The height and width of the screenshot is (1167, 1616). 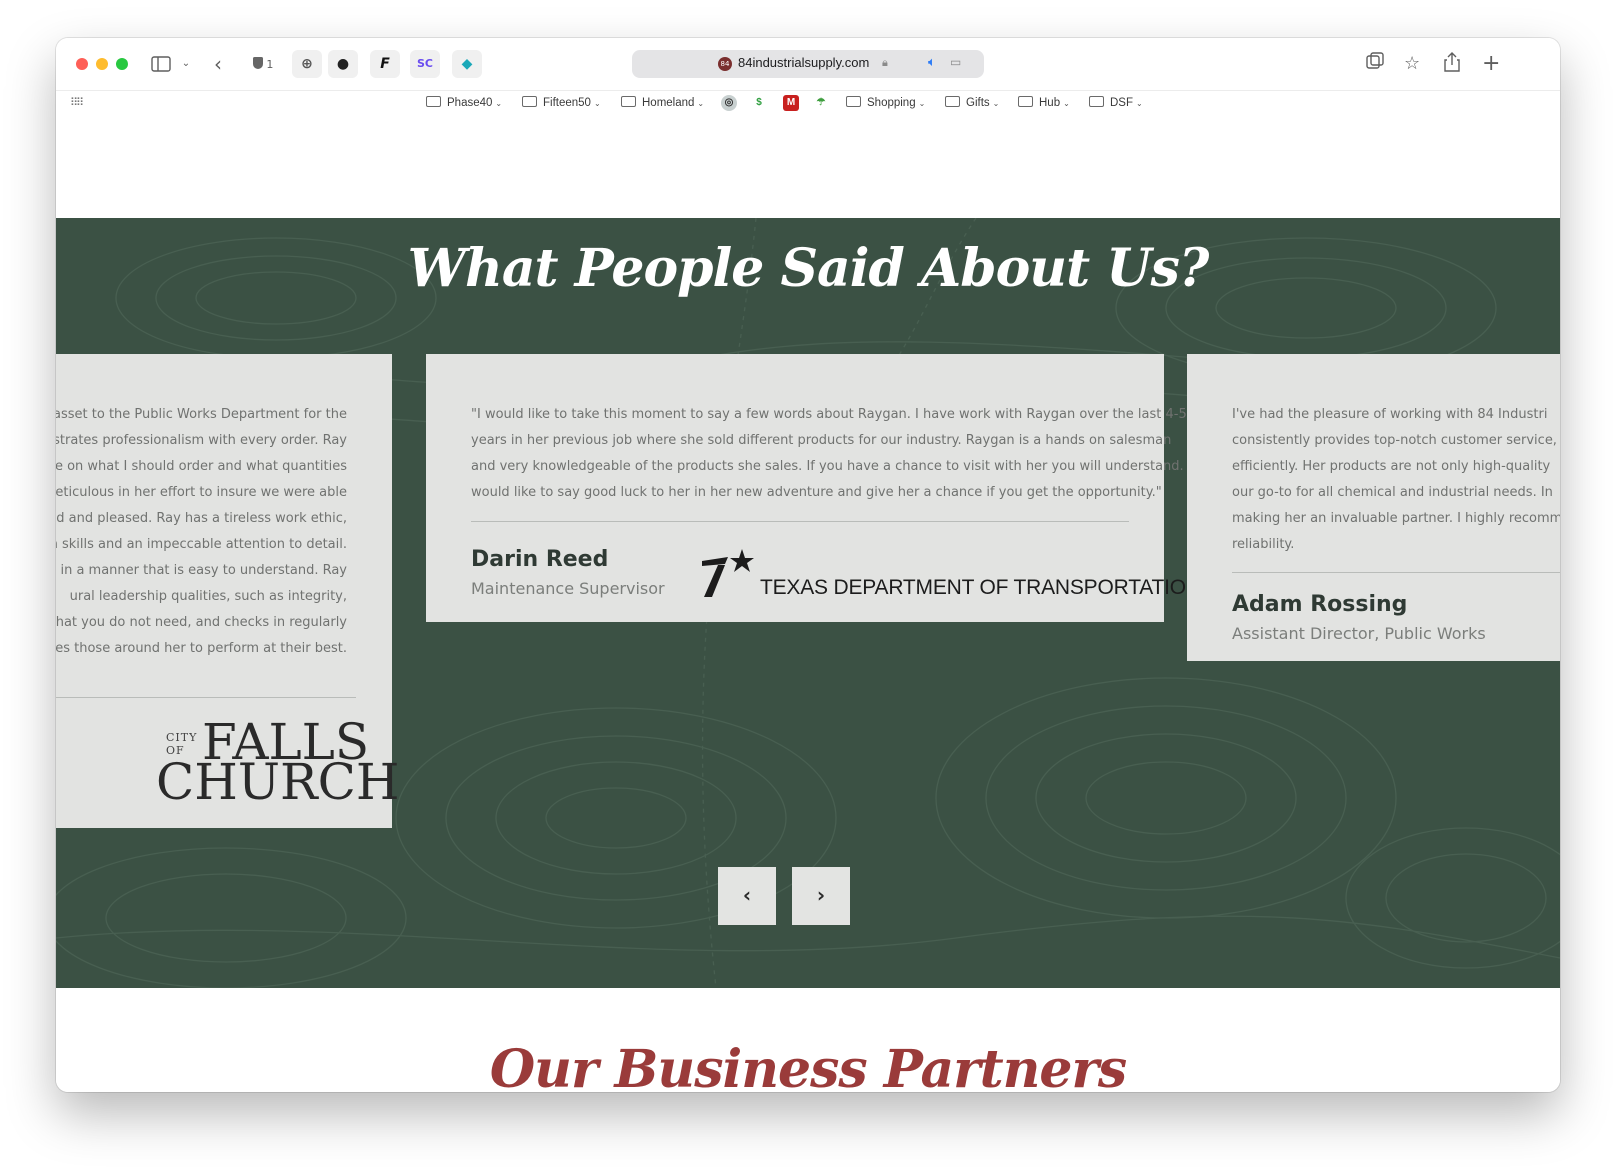 What do you see at coordinates (77, 102) in the screenshot?
I see `apps-grid-icon: ⠿⠿` at bounding box center [77, 102].